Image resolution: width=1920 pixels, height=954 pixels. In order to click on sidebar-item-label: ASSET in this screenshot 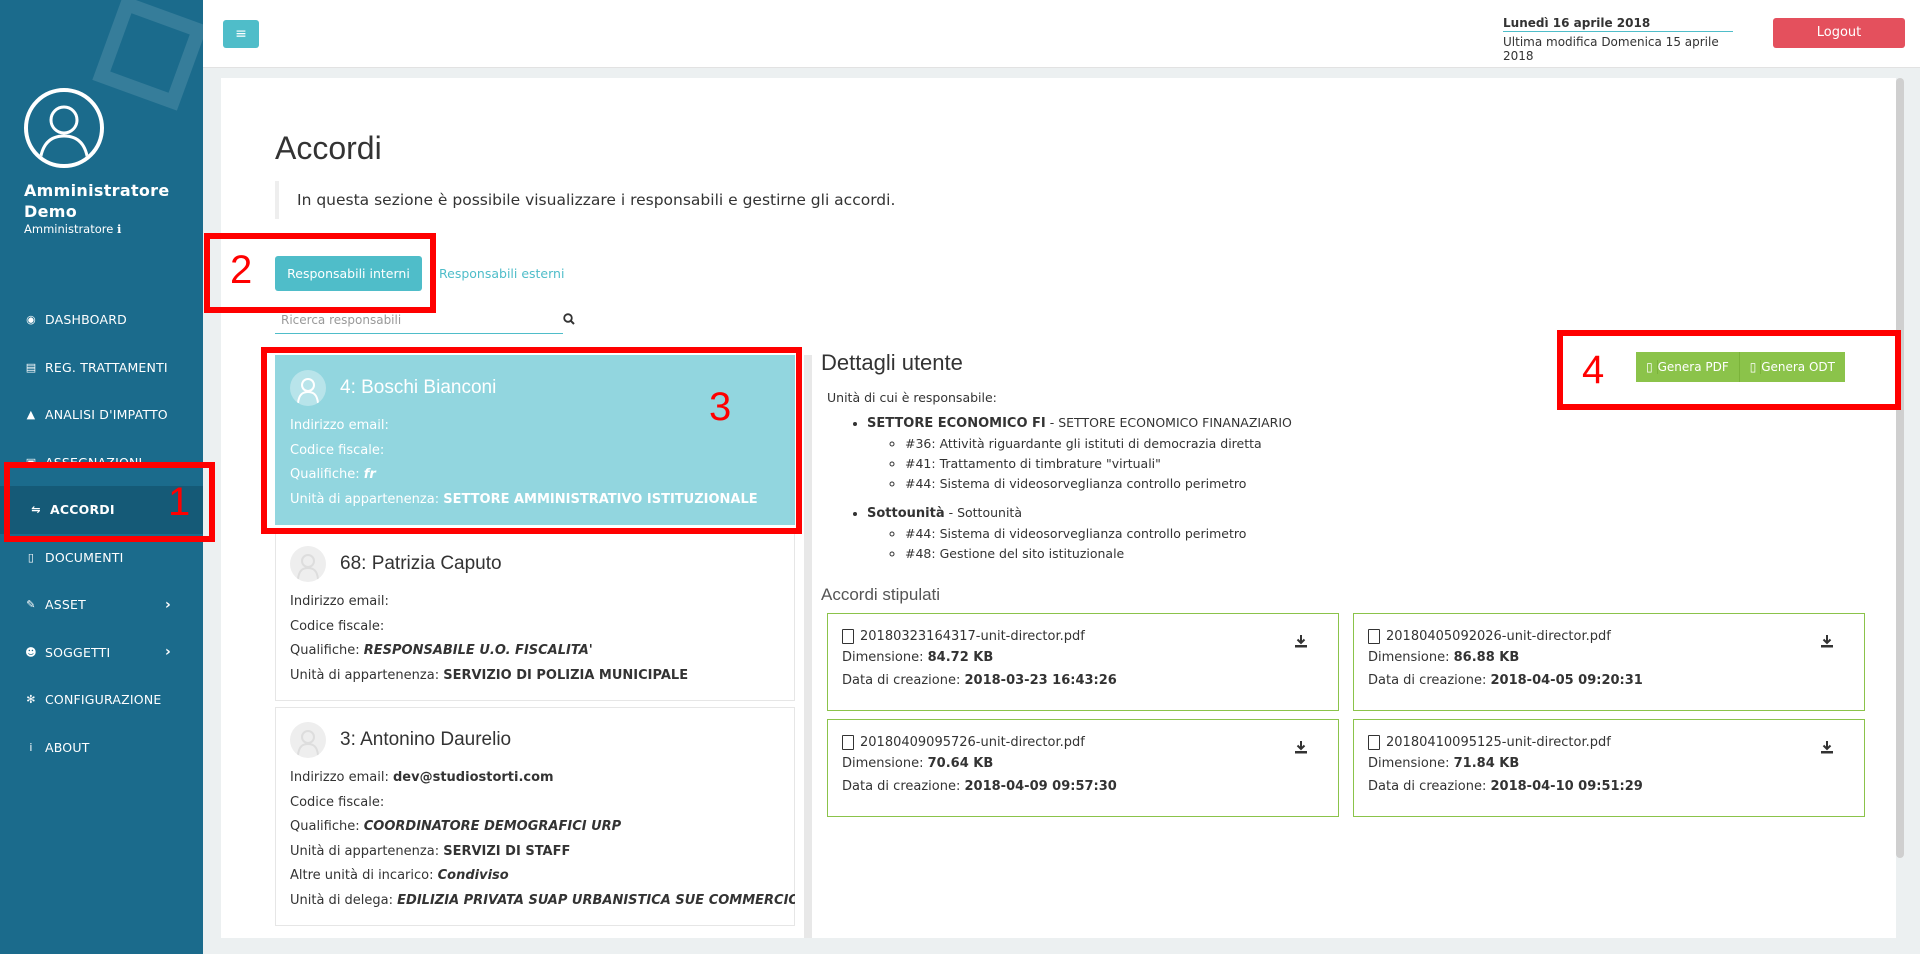, I will do `click(65, 605)`.